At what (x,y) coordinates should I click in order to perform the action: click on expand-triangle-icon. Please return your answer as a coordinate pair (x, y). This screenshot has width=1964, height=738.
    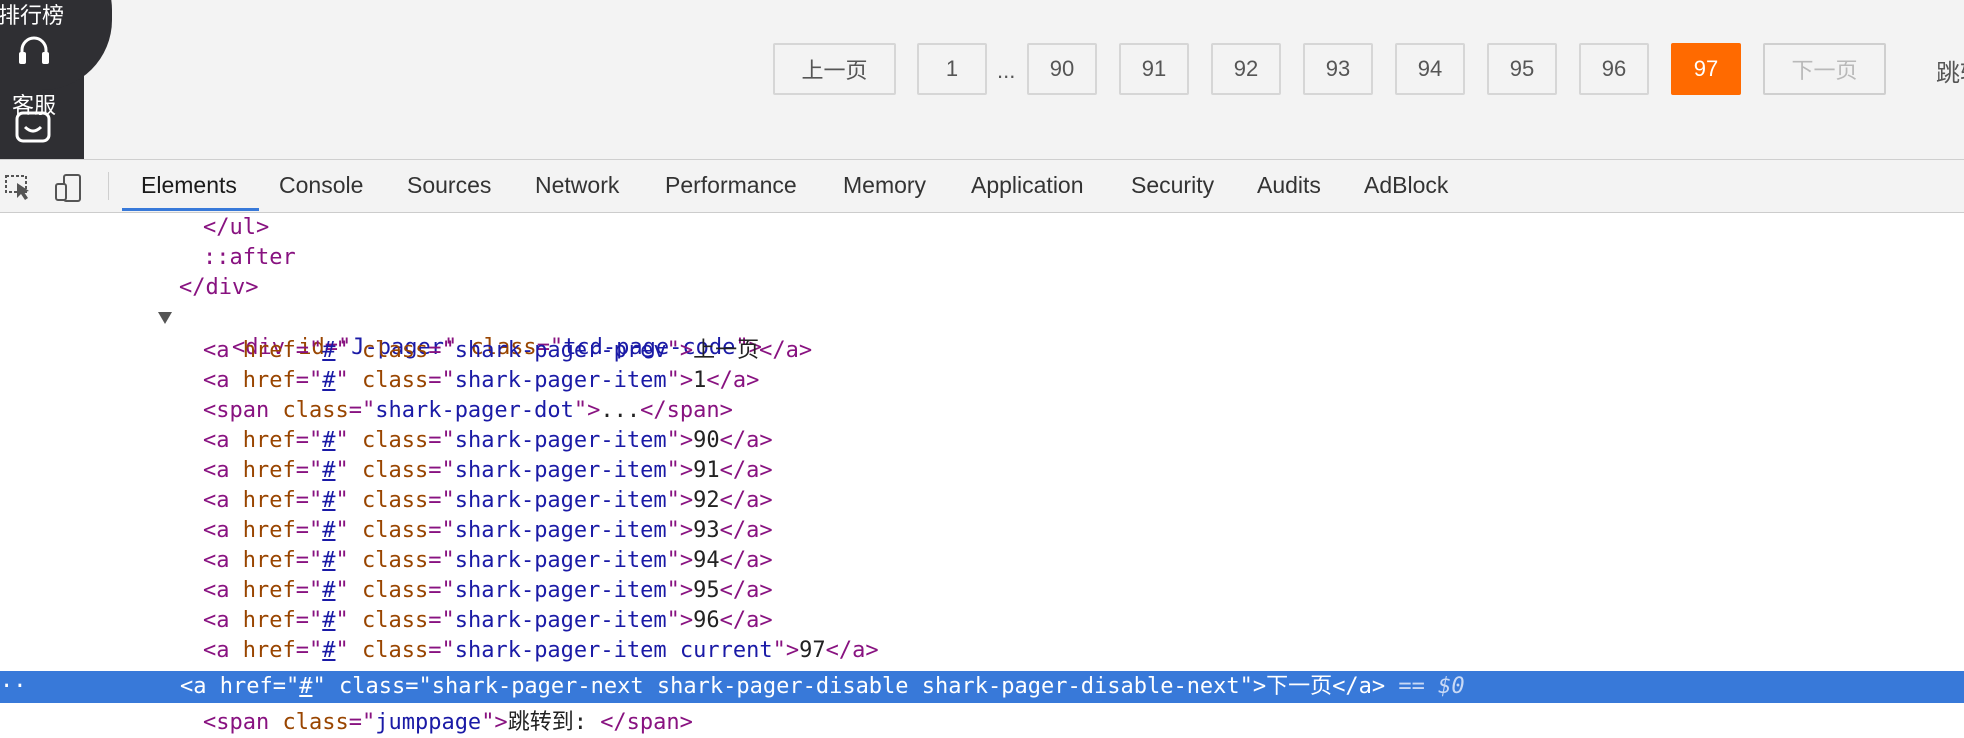
    Looking at the image, I should click on (165, 318).